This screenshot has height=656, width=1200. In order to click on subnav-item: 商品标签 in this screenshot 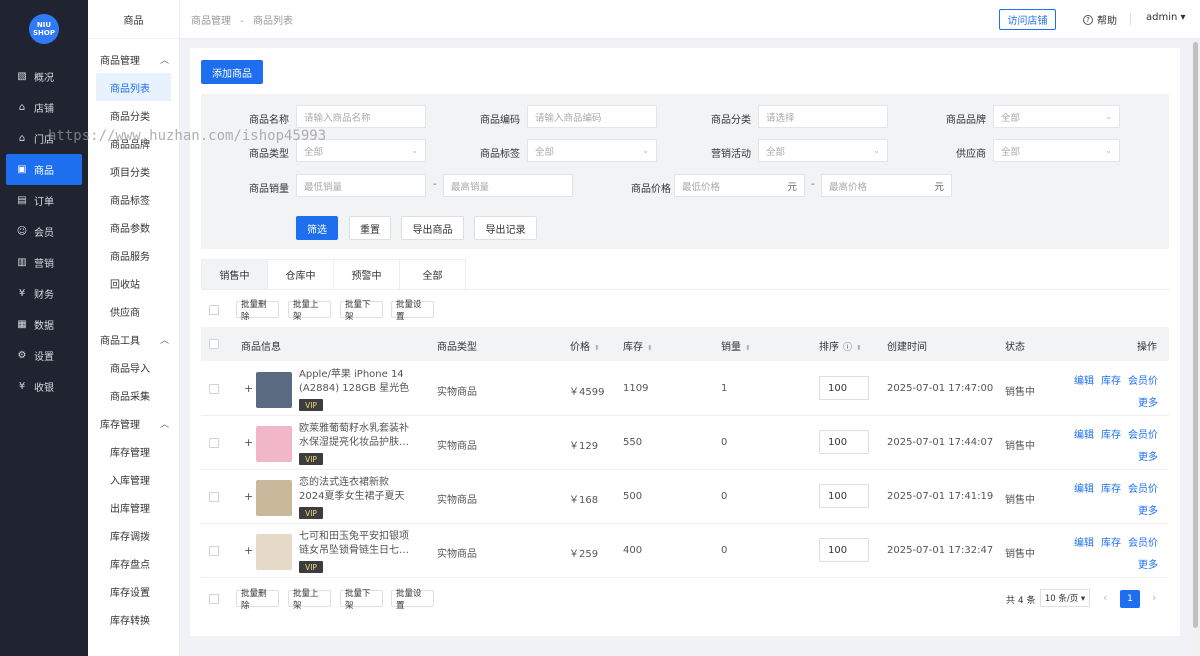, I will do `click(133, 199)`.